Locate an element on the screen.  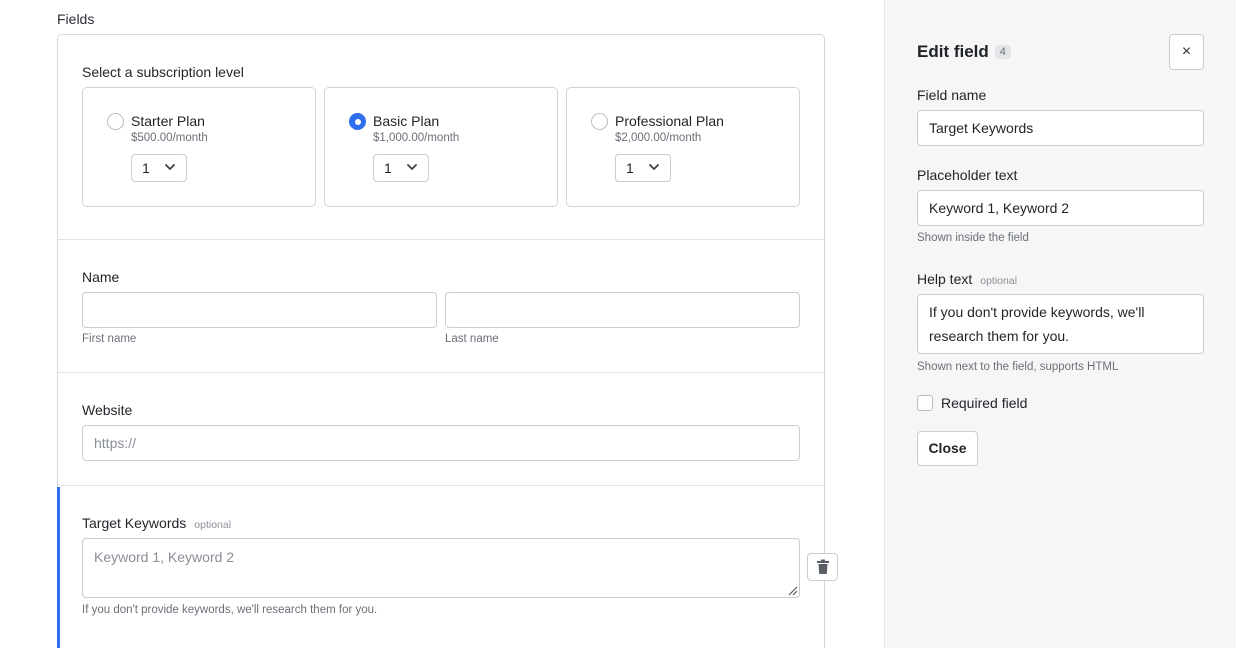
close-button: Close is located at coordinates (947, 448).